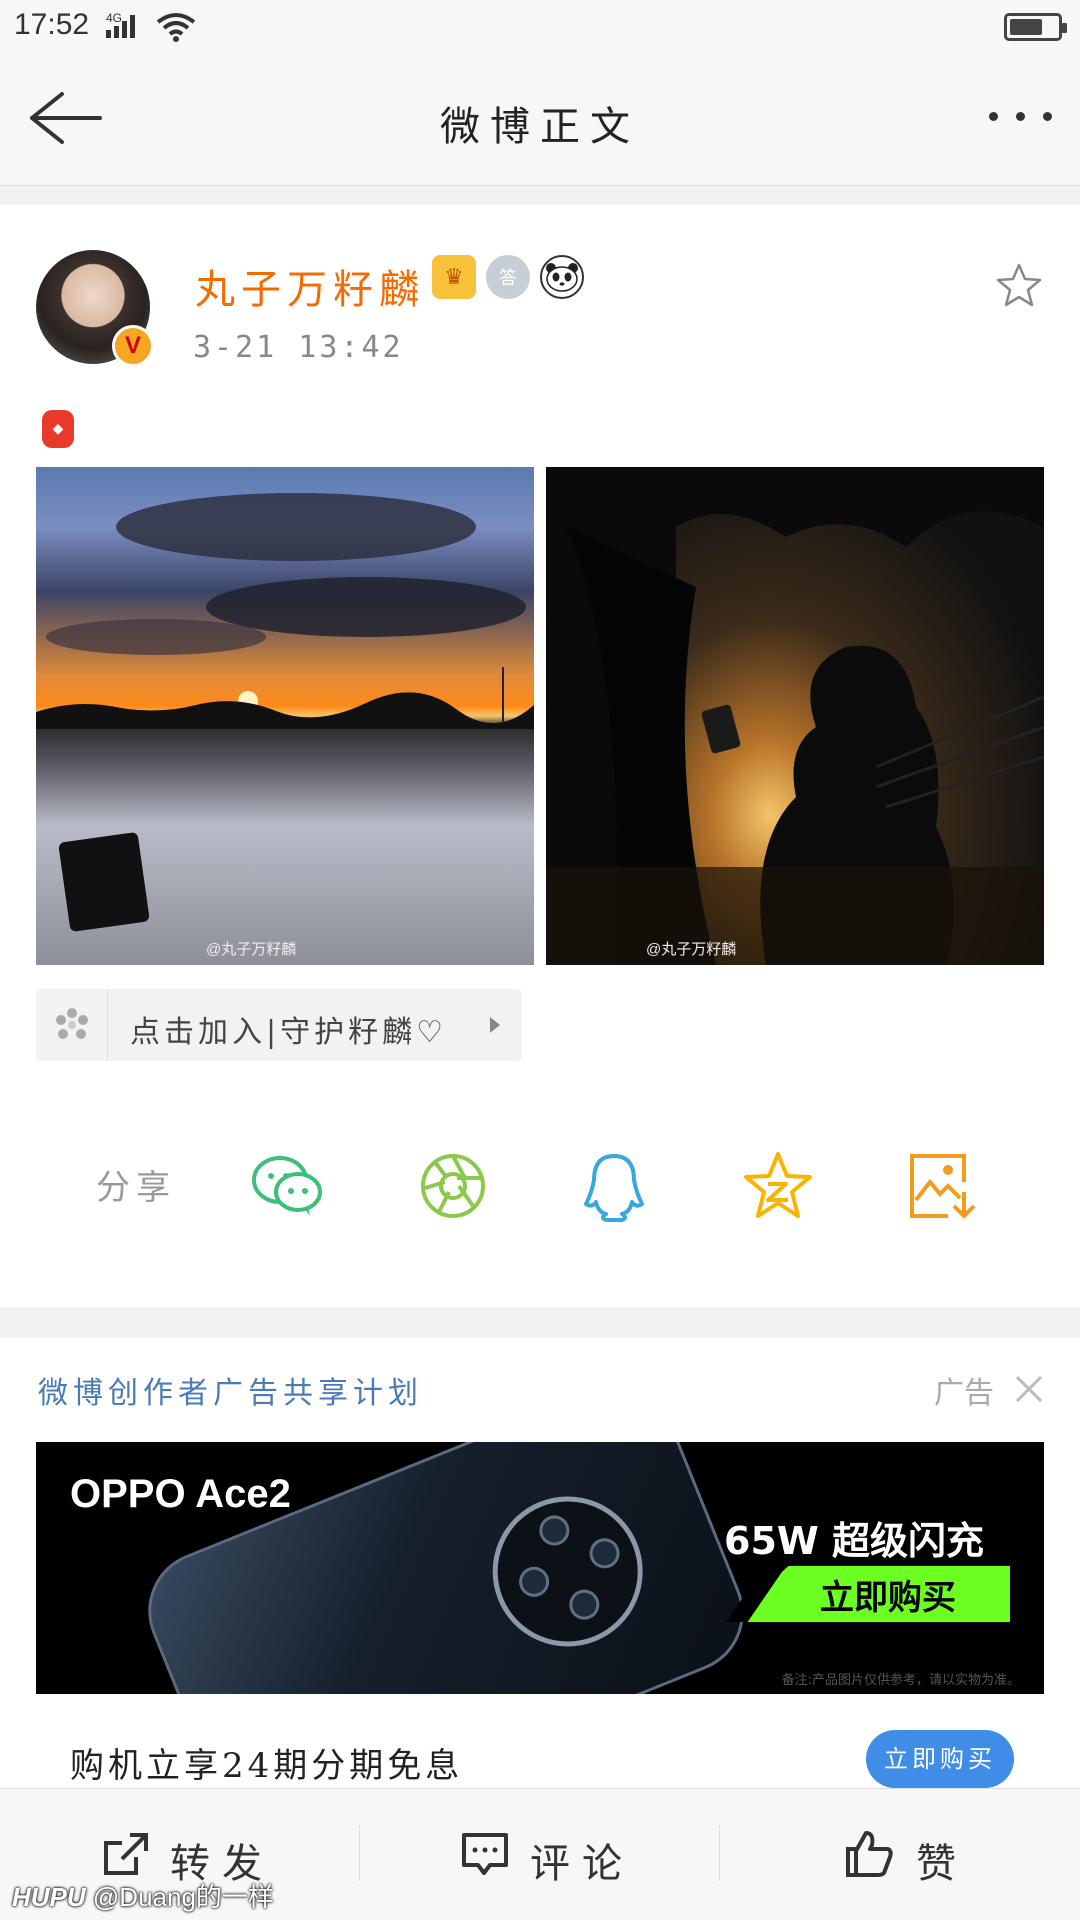 Image resolution: width=1080 pixels, height=1920 pixels. Describe the element at coordinates (582, 1864) in the screenshot. I see `comment-label: 评论` at that location.